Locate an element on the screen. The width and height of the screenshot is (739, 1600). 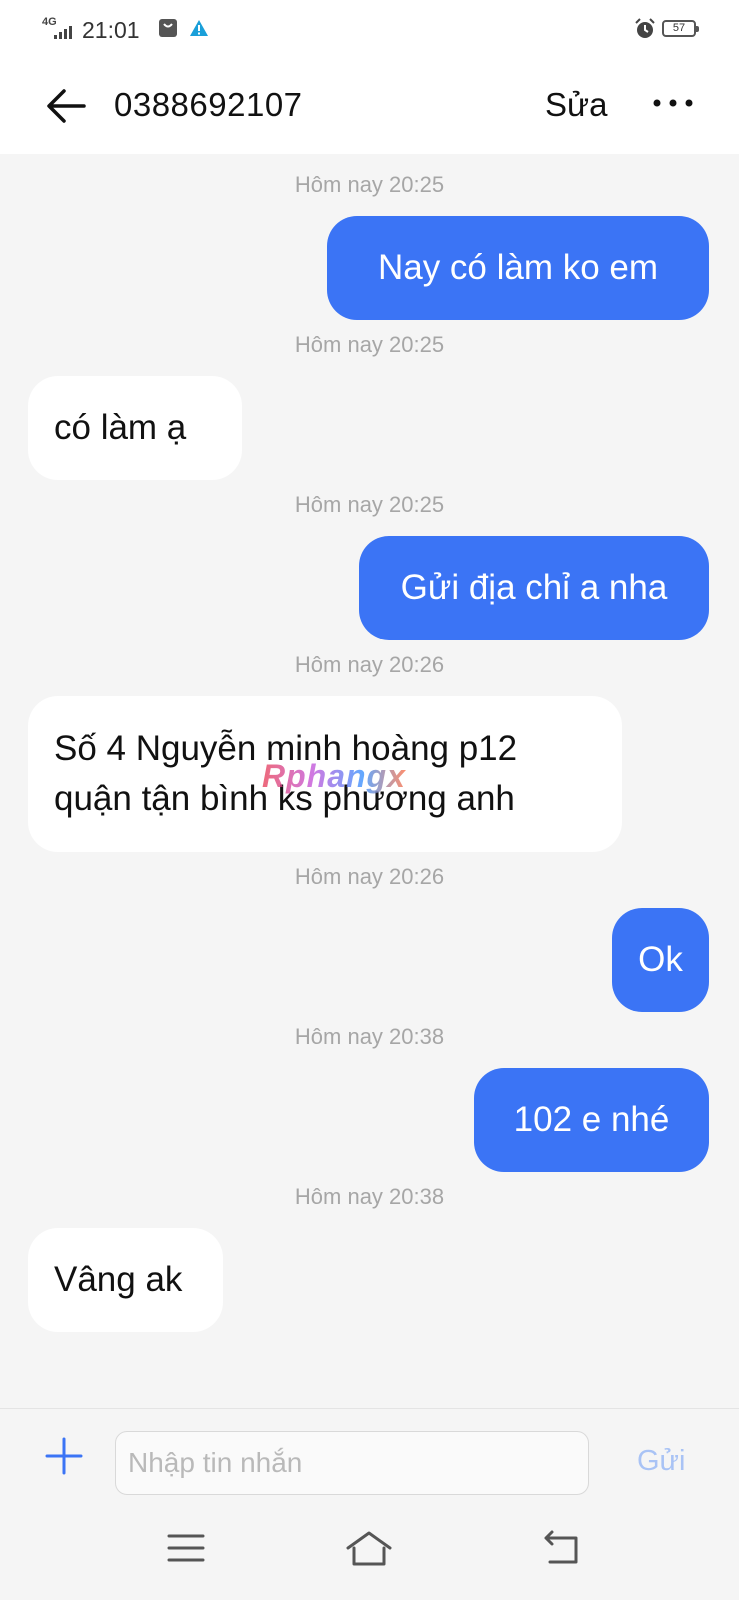
sent-message-bubble: 102 e nhé is located at coordinates (591, 1120).